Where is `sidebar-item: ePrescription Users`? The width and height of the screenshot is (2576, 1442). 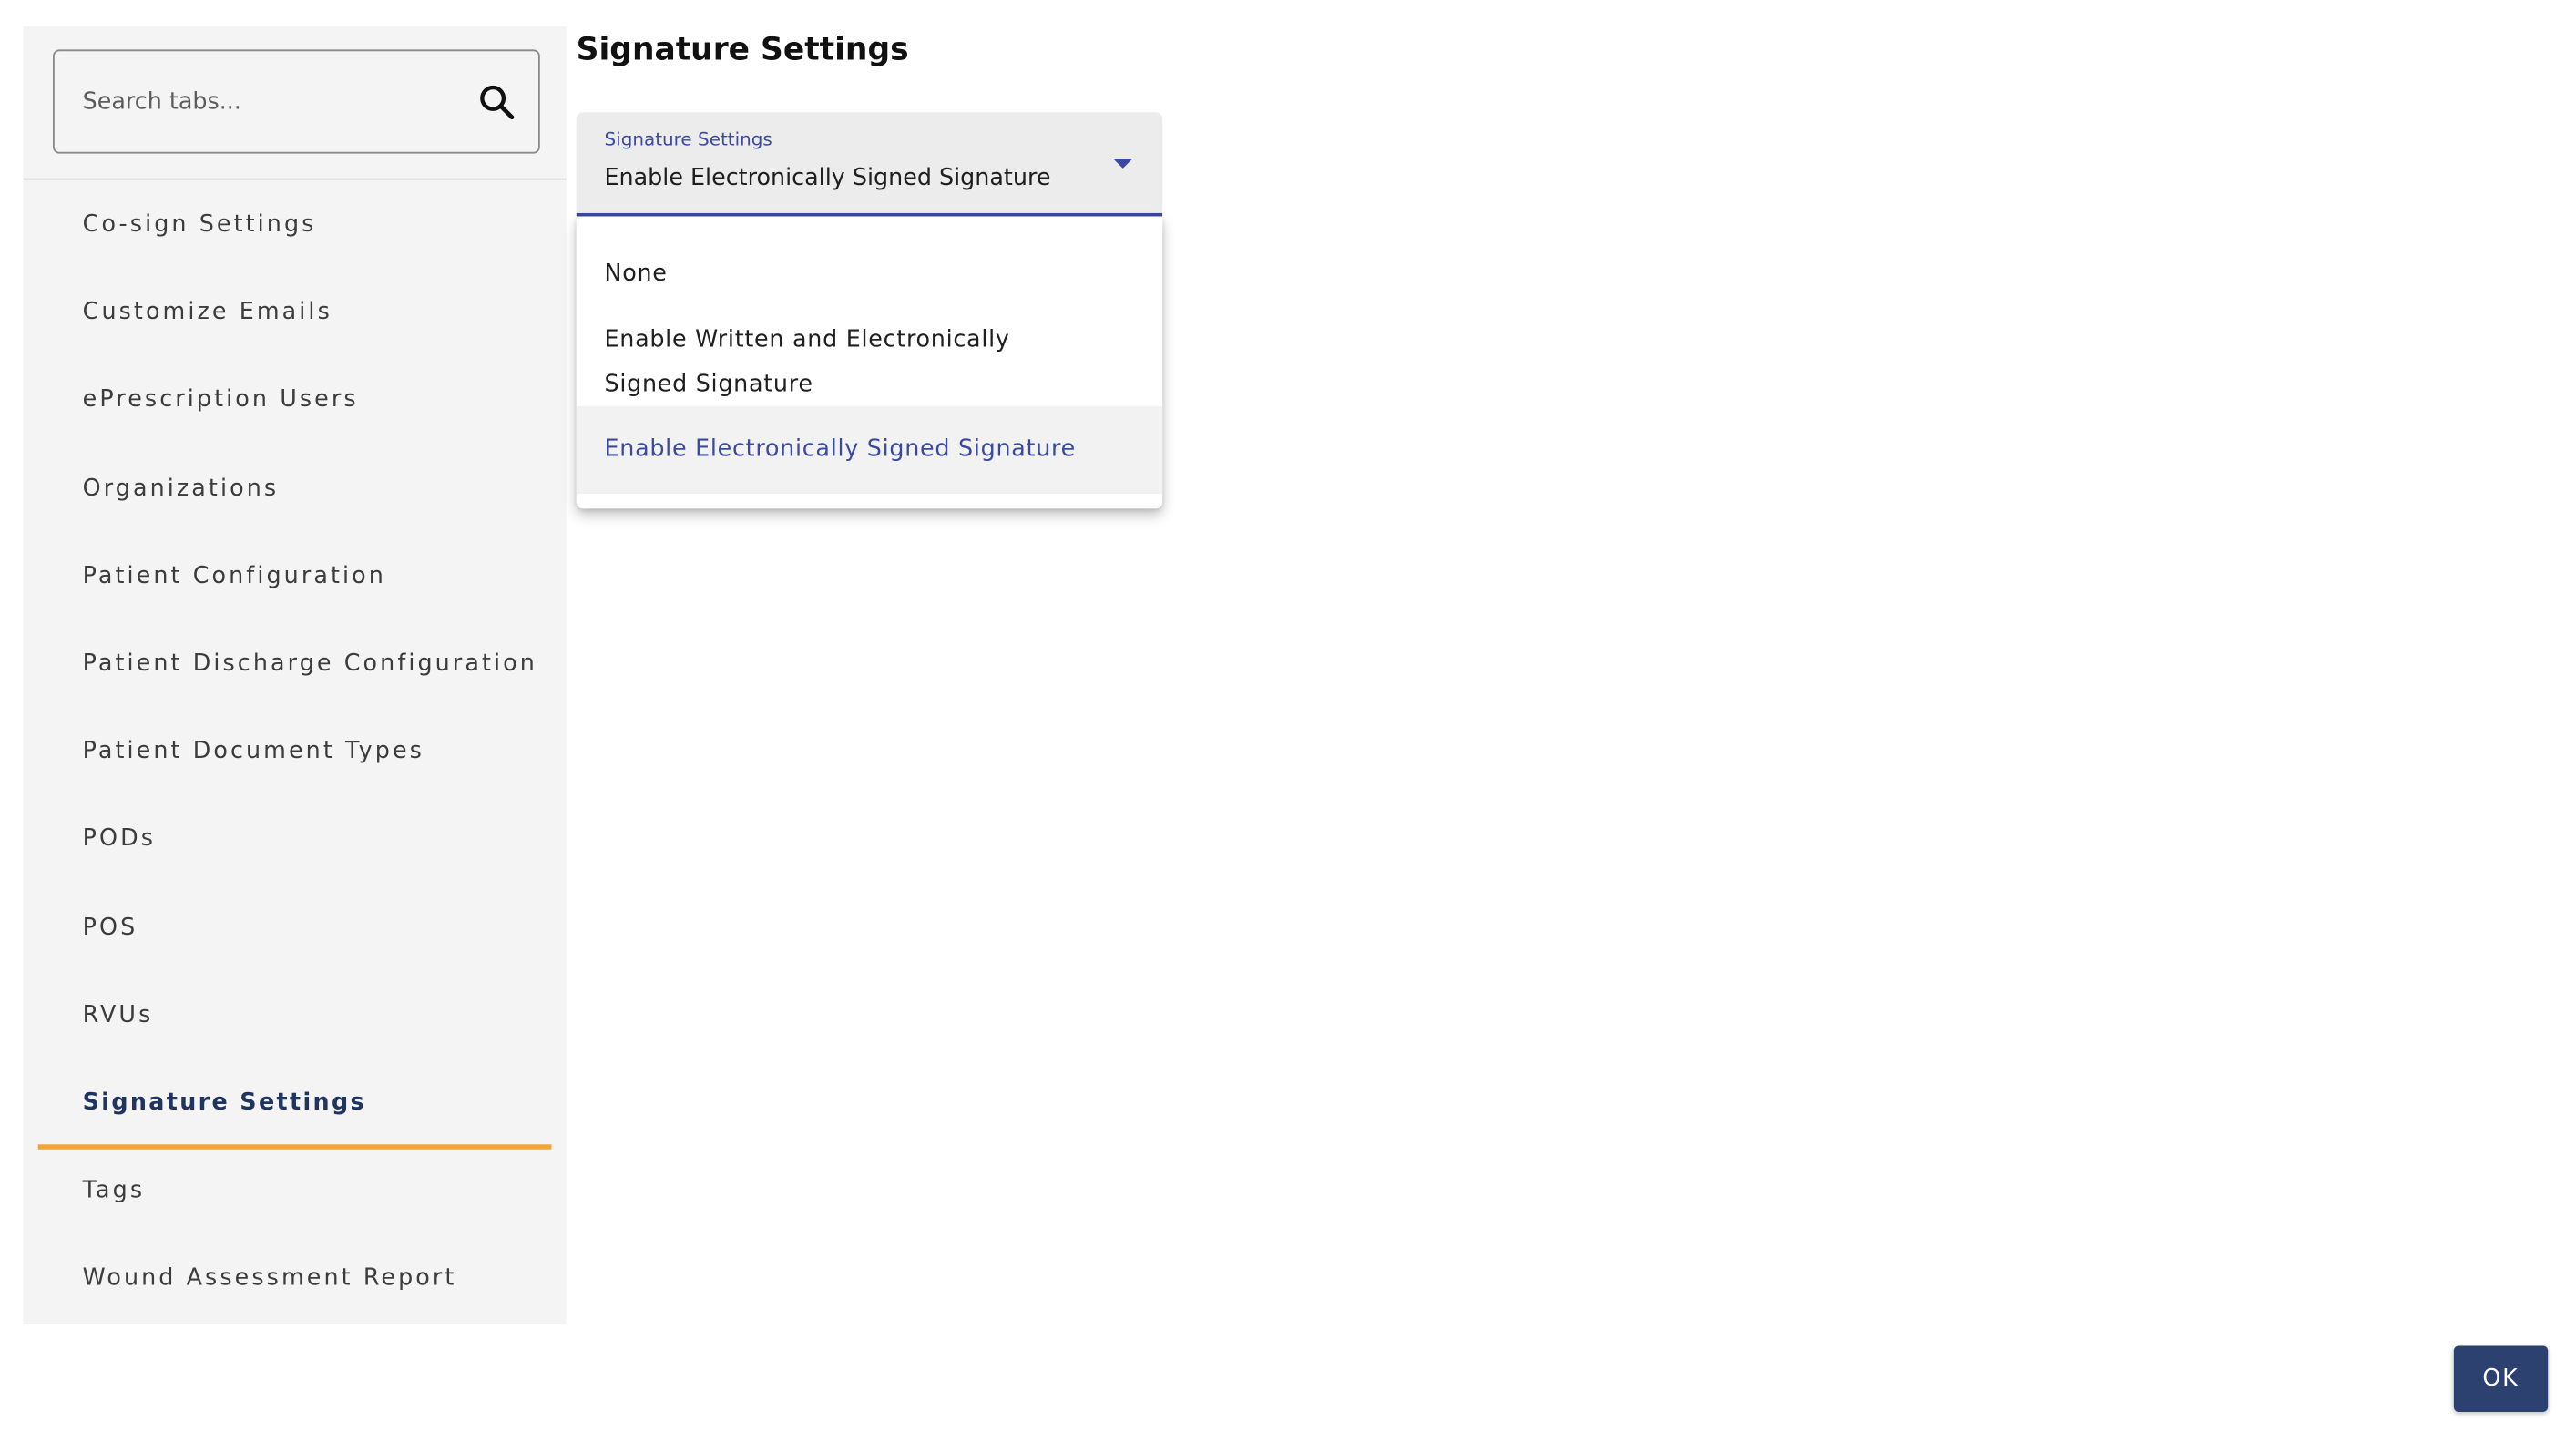
sidebar-item: ePrescription Users is located at coordinates (294, 401).